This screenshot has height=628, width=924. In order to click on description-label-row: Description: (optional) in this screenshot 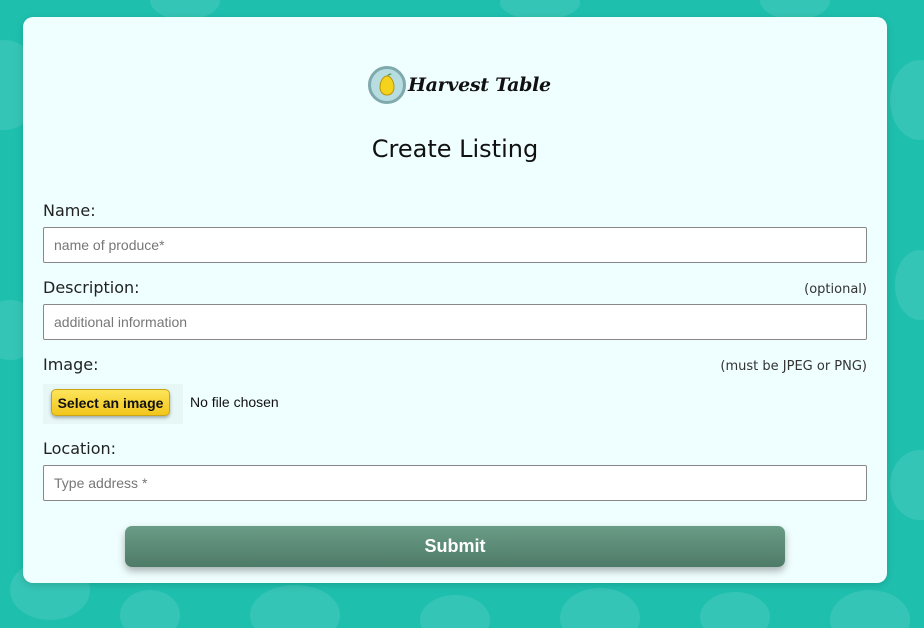, I will do `click(455, 287)`.